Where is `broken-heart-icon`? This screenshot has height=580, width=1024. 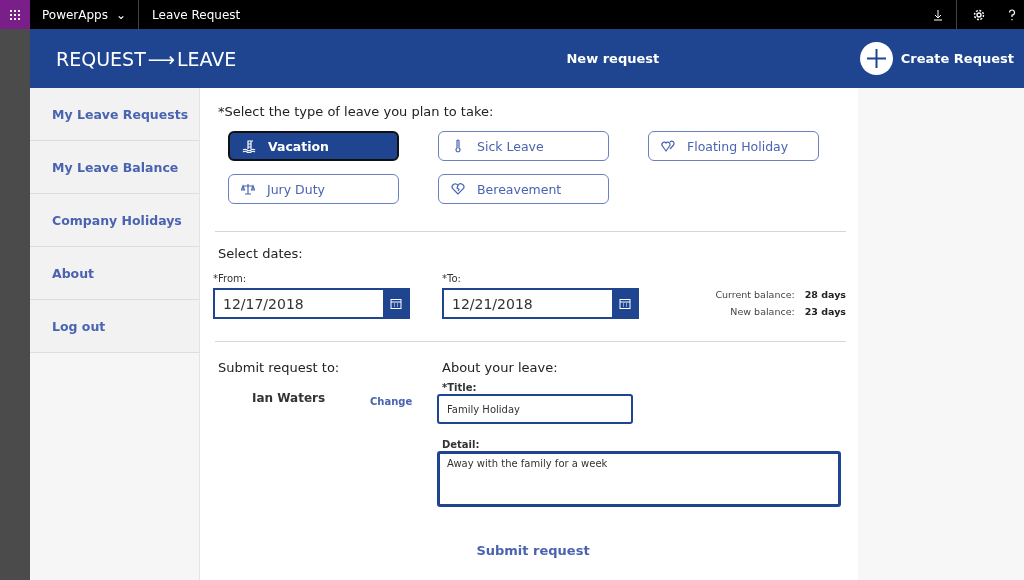
broken-heart-icon is located at coordinates (458, 189).